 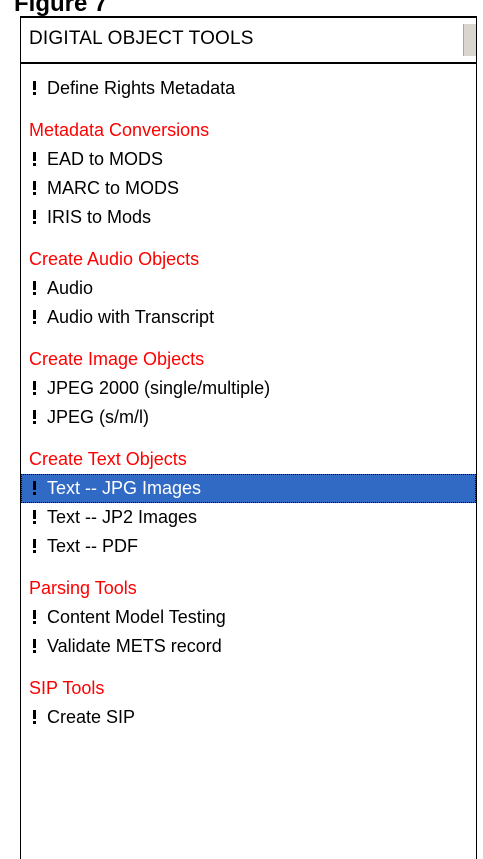 What do you see at coordinates (113, 188) in the screenshot?
I see `tool-item-label: MARC to MODS` at bounding box center [113, 188].